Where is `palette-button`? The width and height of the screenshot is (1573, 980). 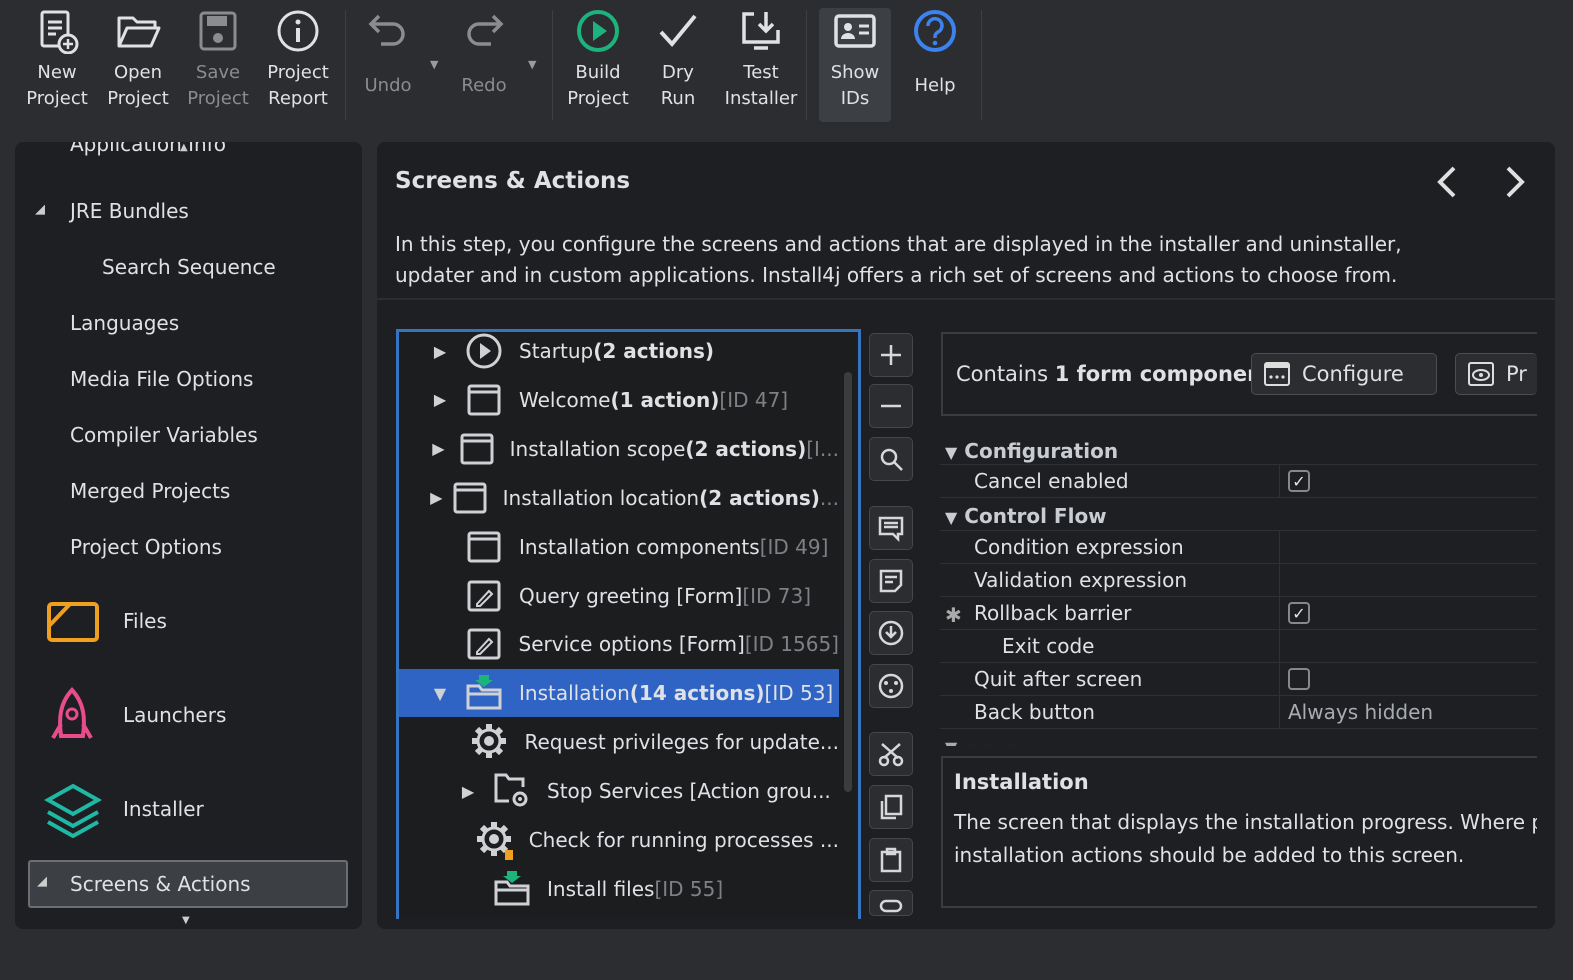
palette-button is located at coordinates (891, 686).